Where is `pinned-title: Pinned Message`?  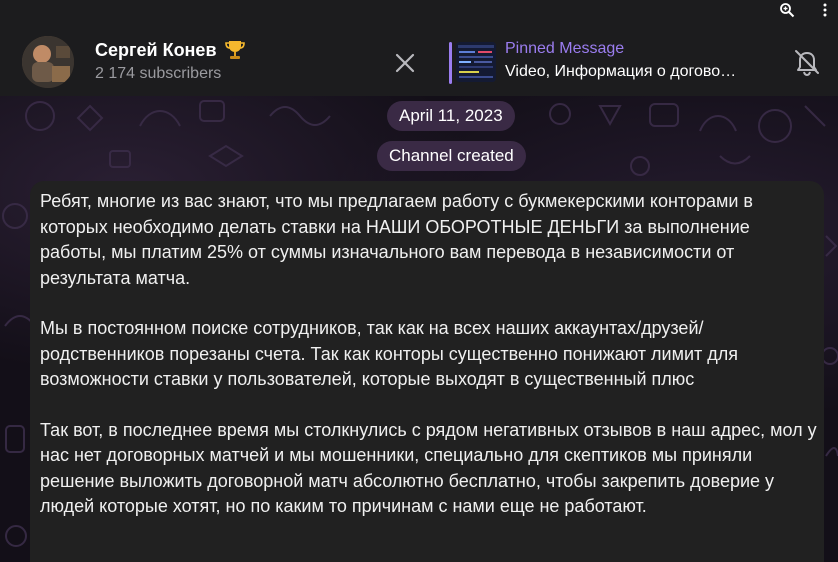 pinned-title: Pinned Message is located at coordinates (564, 49).